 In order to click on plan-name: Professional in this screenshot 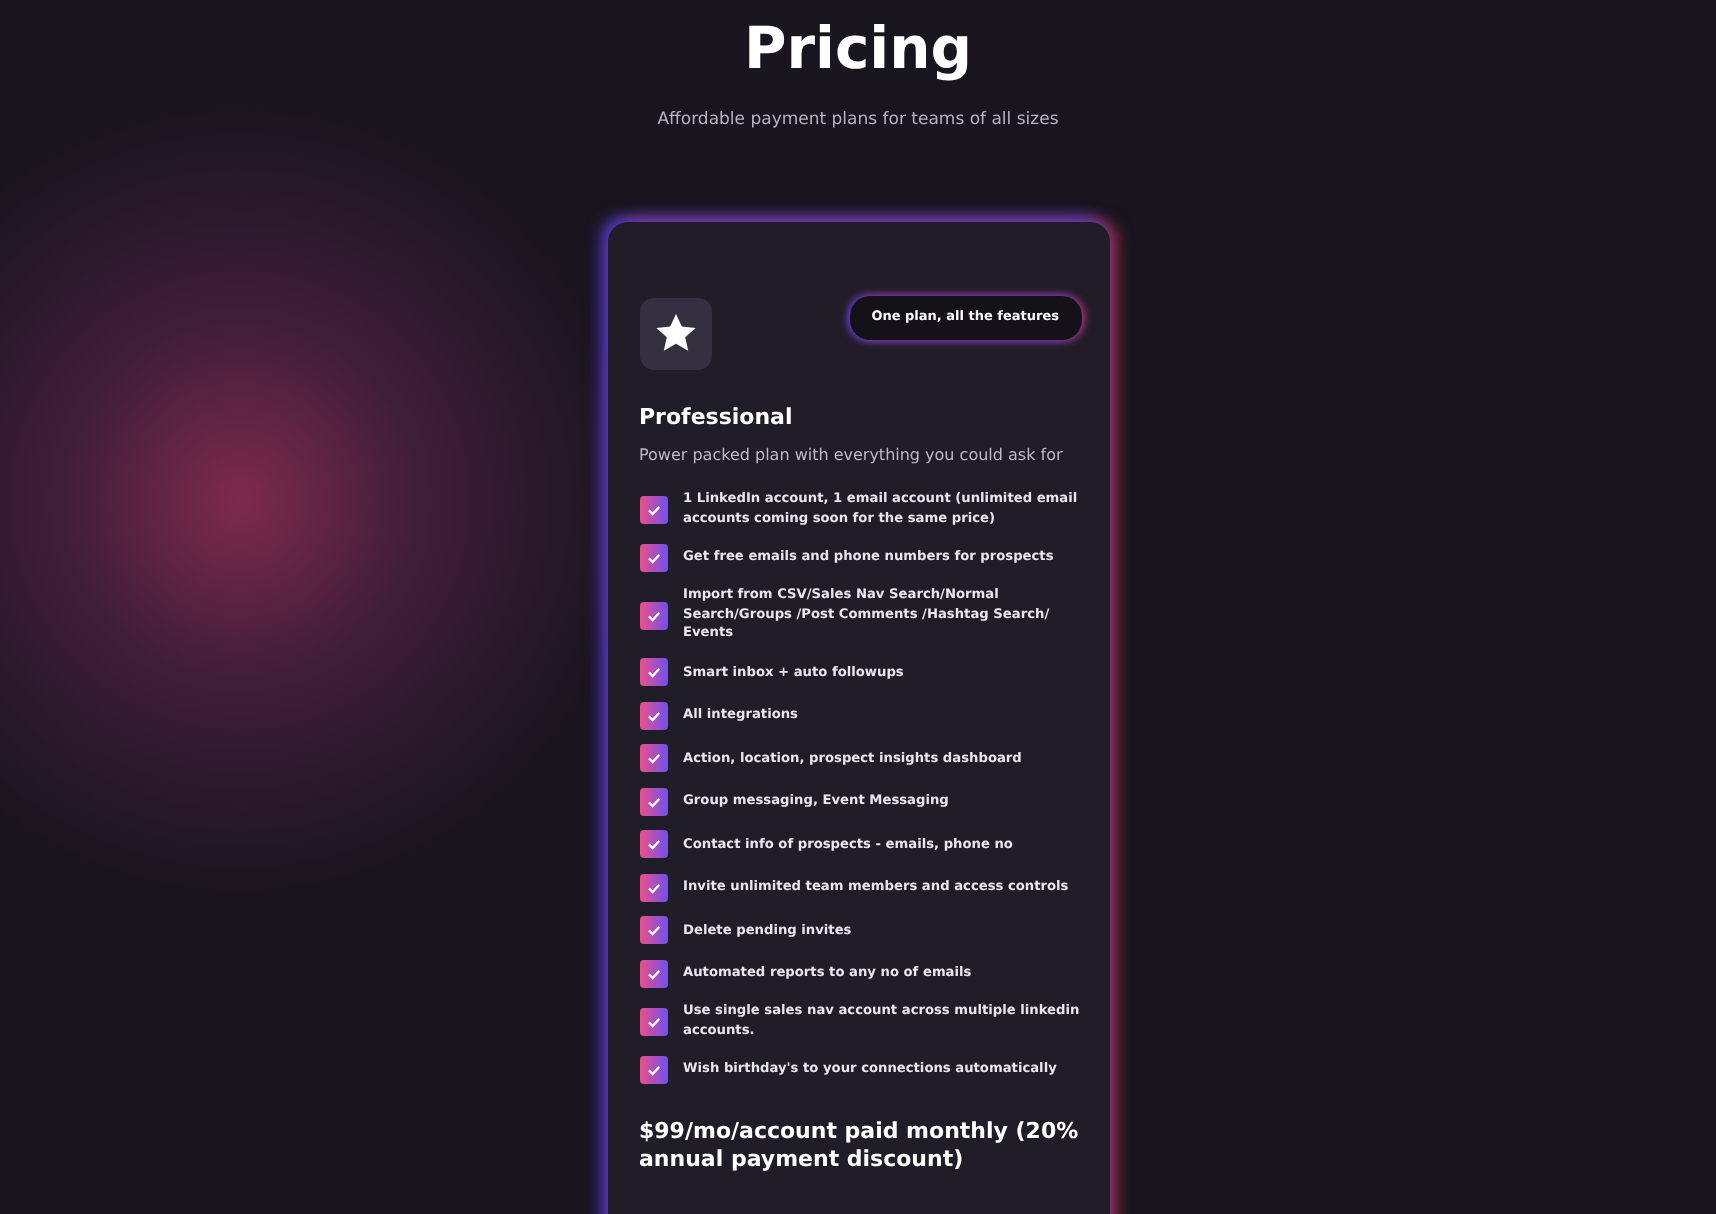, I will do `click(717, 417)`.